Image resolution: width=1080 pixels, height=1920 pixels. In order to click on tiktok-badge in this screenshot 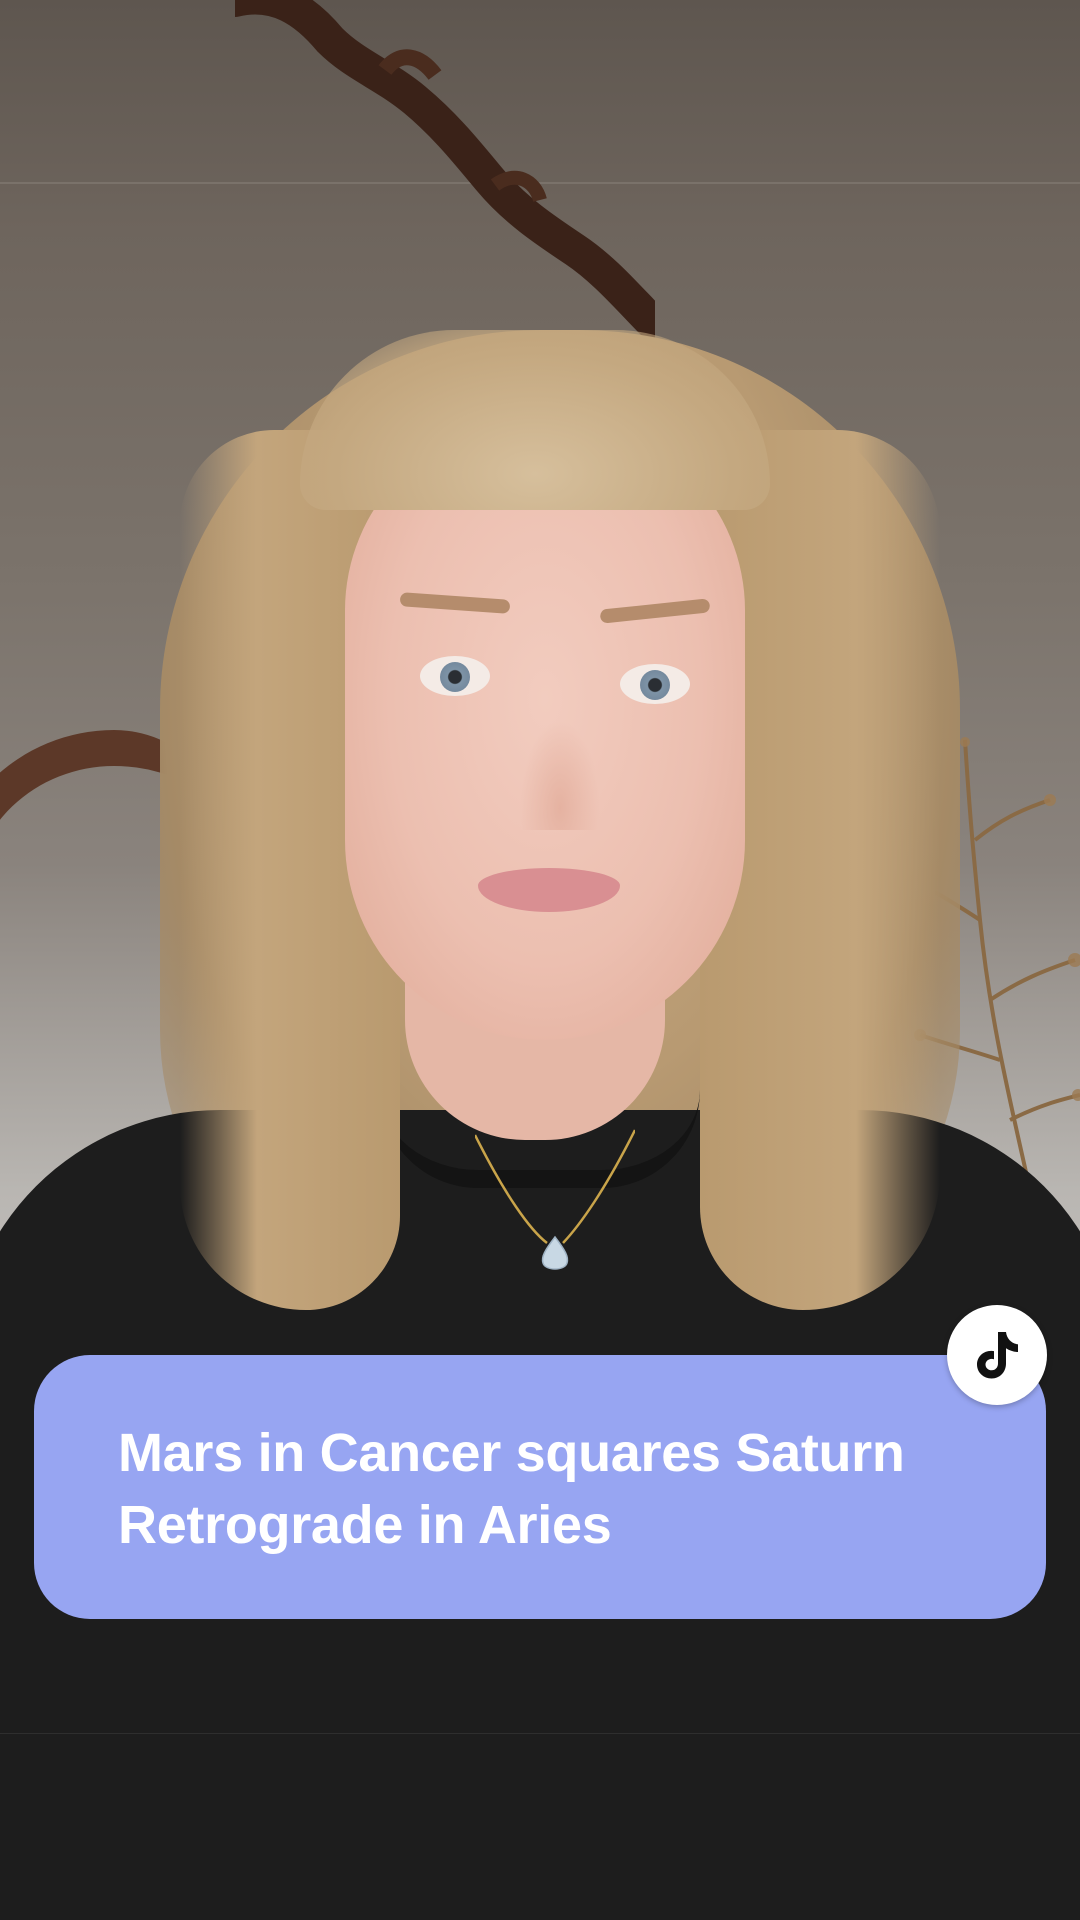, I will do `click(997, 1355)`.